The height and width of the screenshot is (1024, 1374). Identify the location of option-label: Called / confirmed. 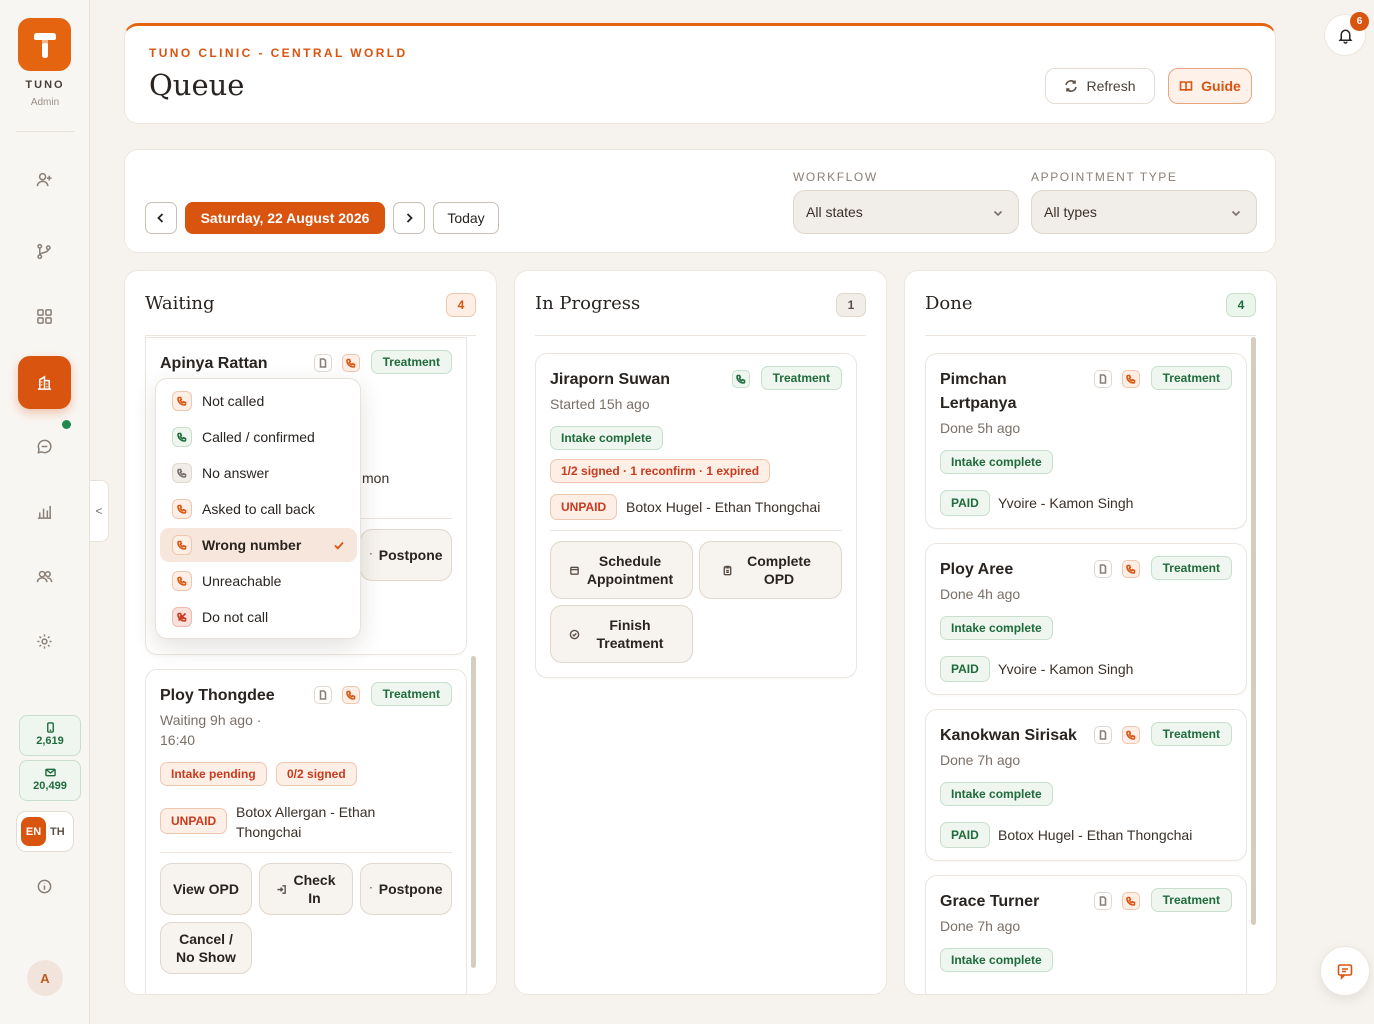
(258, 437).